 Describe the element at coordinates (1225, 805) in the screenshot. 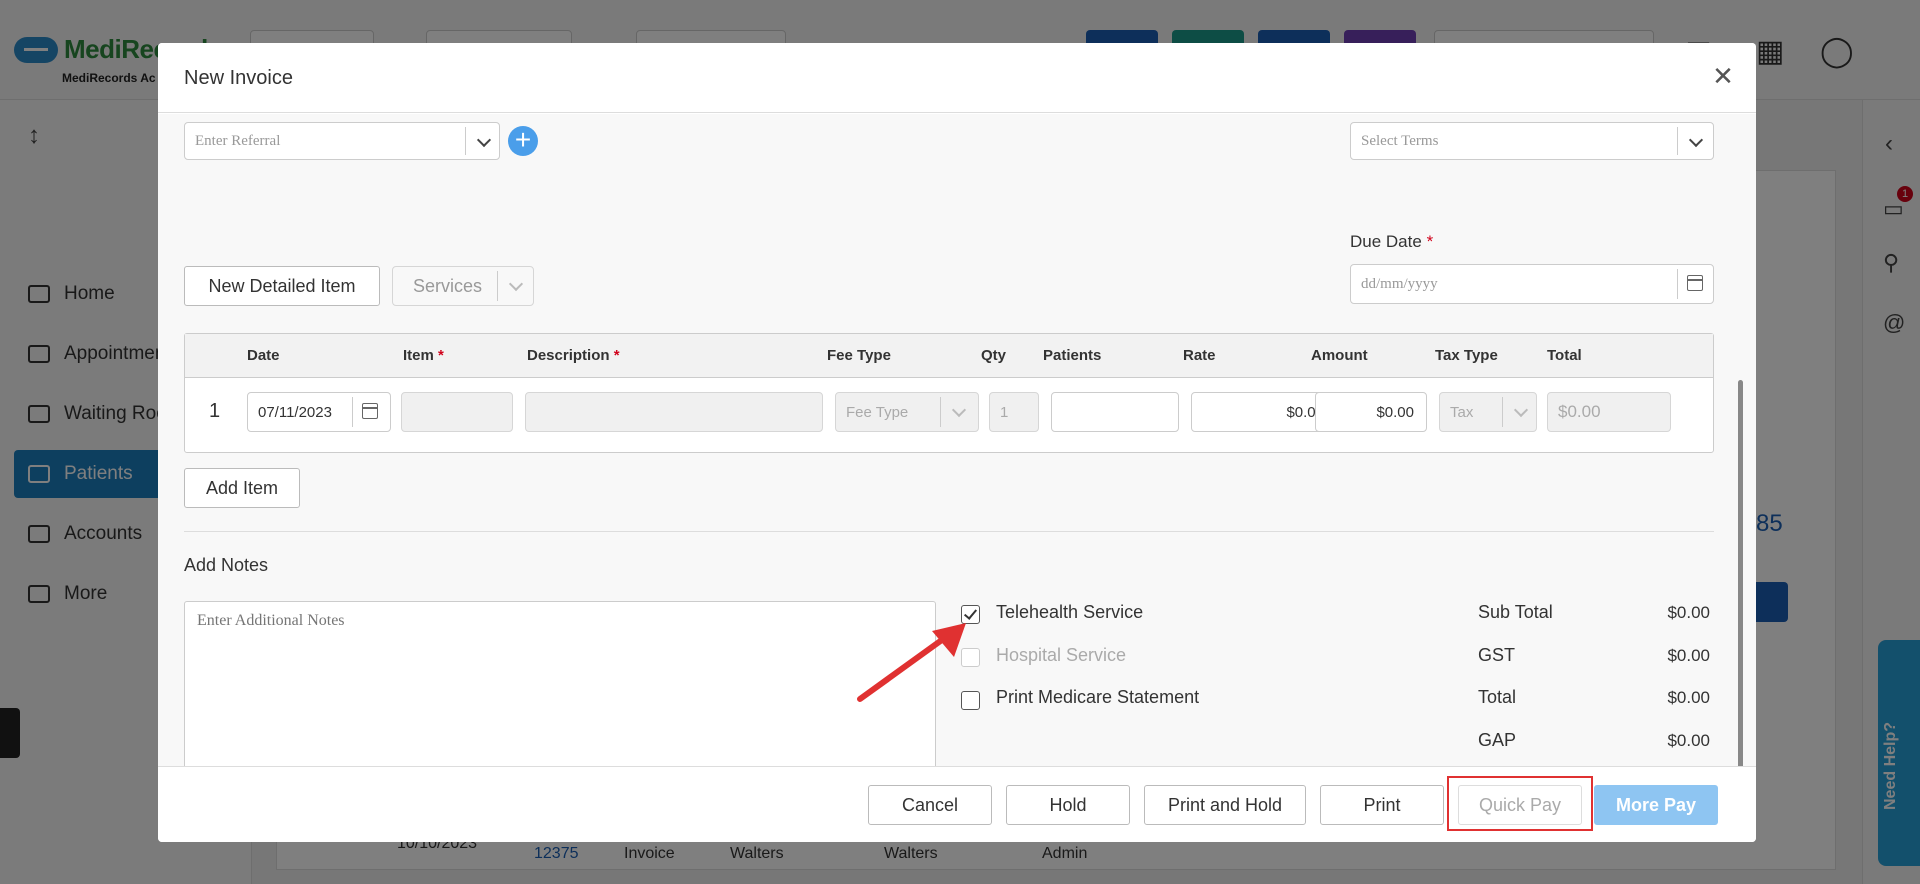

I see `print-and-hold-button: Print and Hold` at that location.